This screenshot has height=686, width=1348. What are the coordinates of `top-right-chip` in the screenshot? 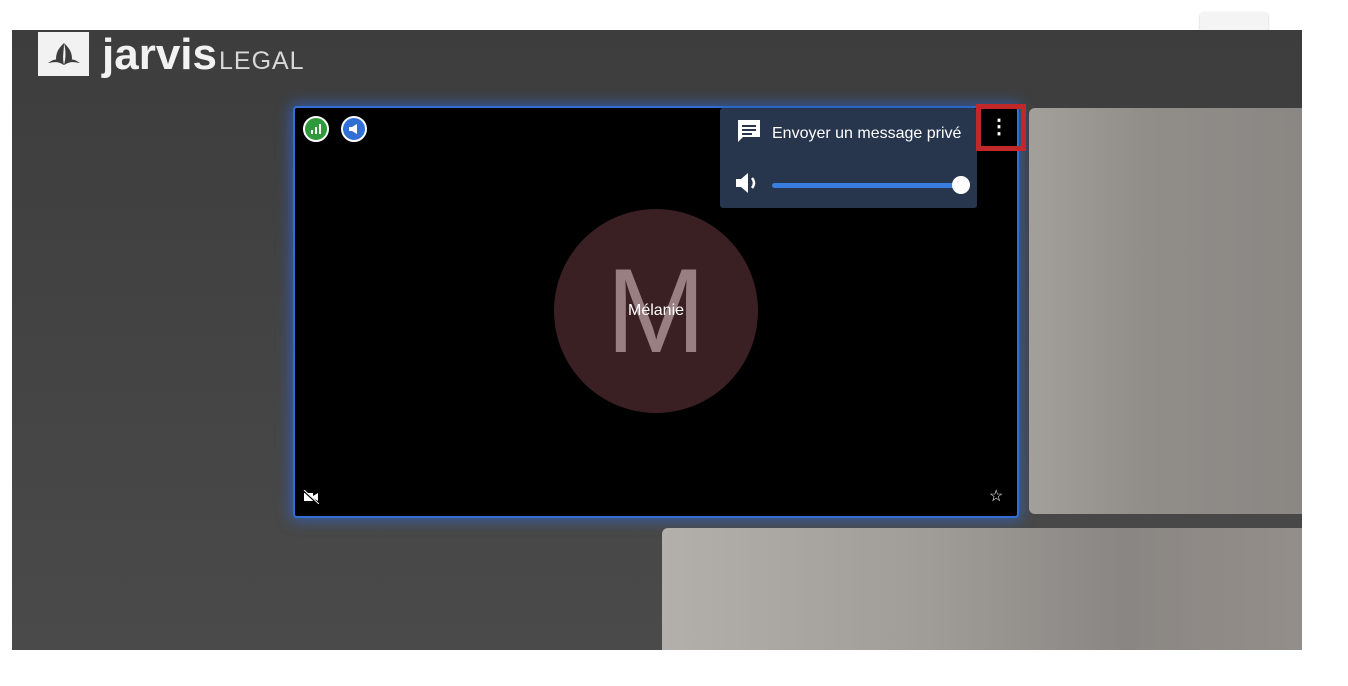 It's located at (1234, 22).